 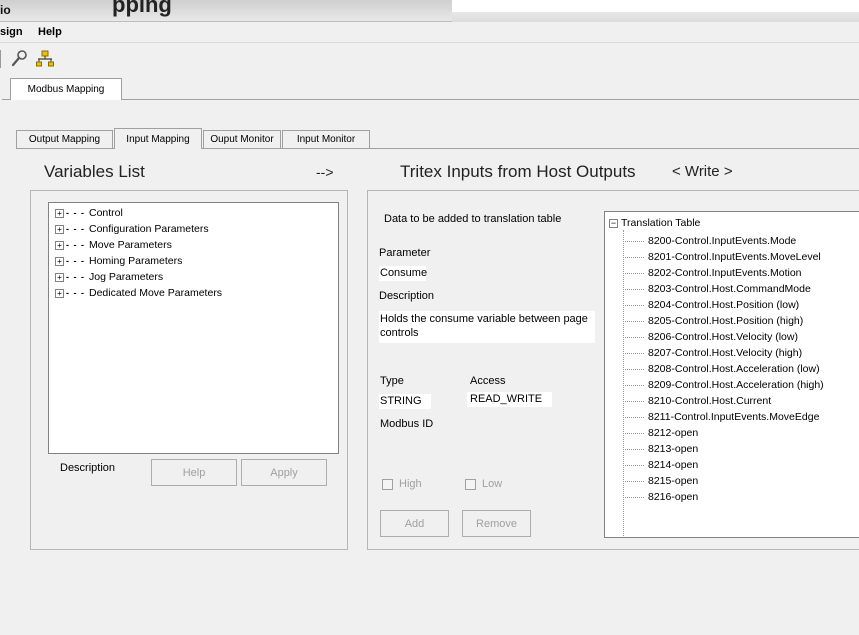 I want to click on translation-item: 8212-open, so click(x=660, y=433).